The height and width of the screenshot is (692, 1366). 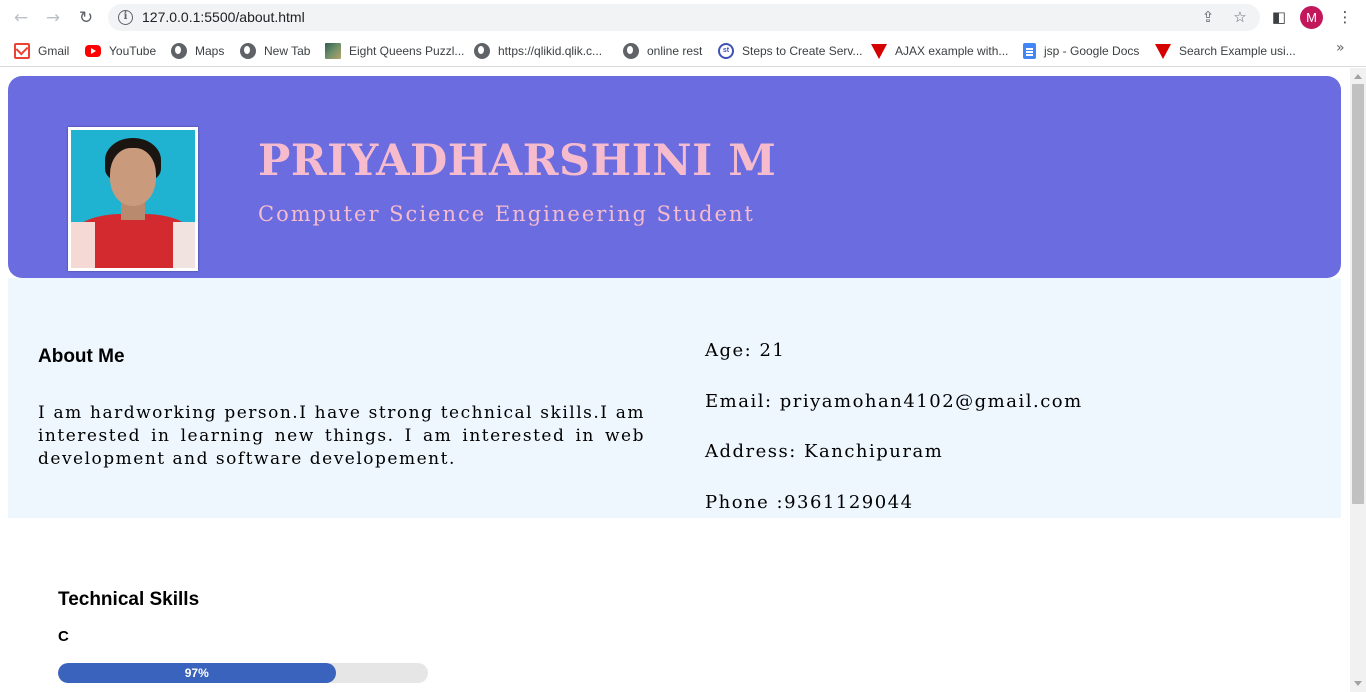 I want to click on bookmark-label: YouTube, so click(x=133, y=51).